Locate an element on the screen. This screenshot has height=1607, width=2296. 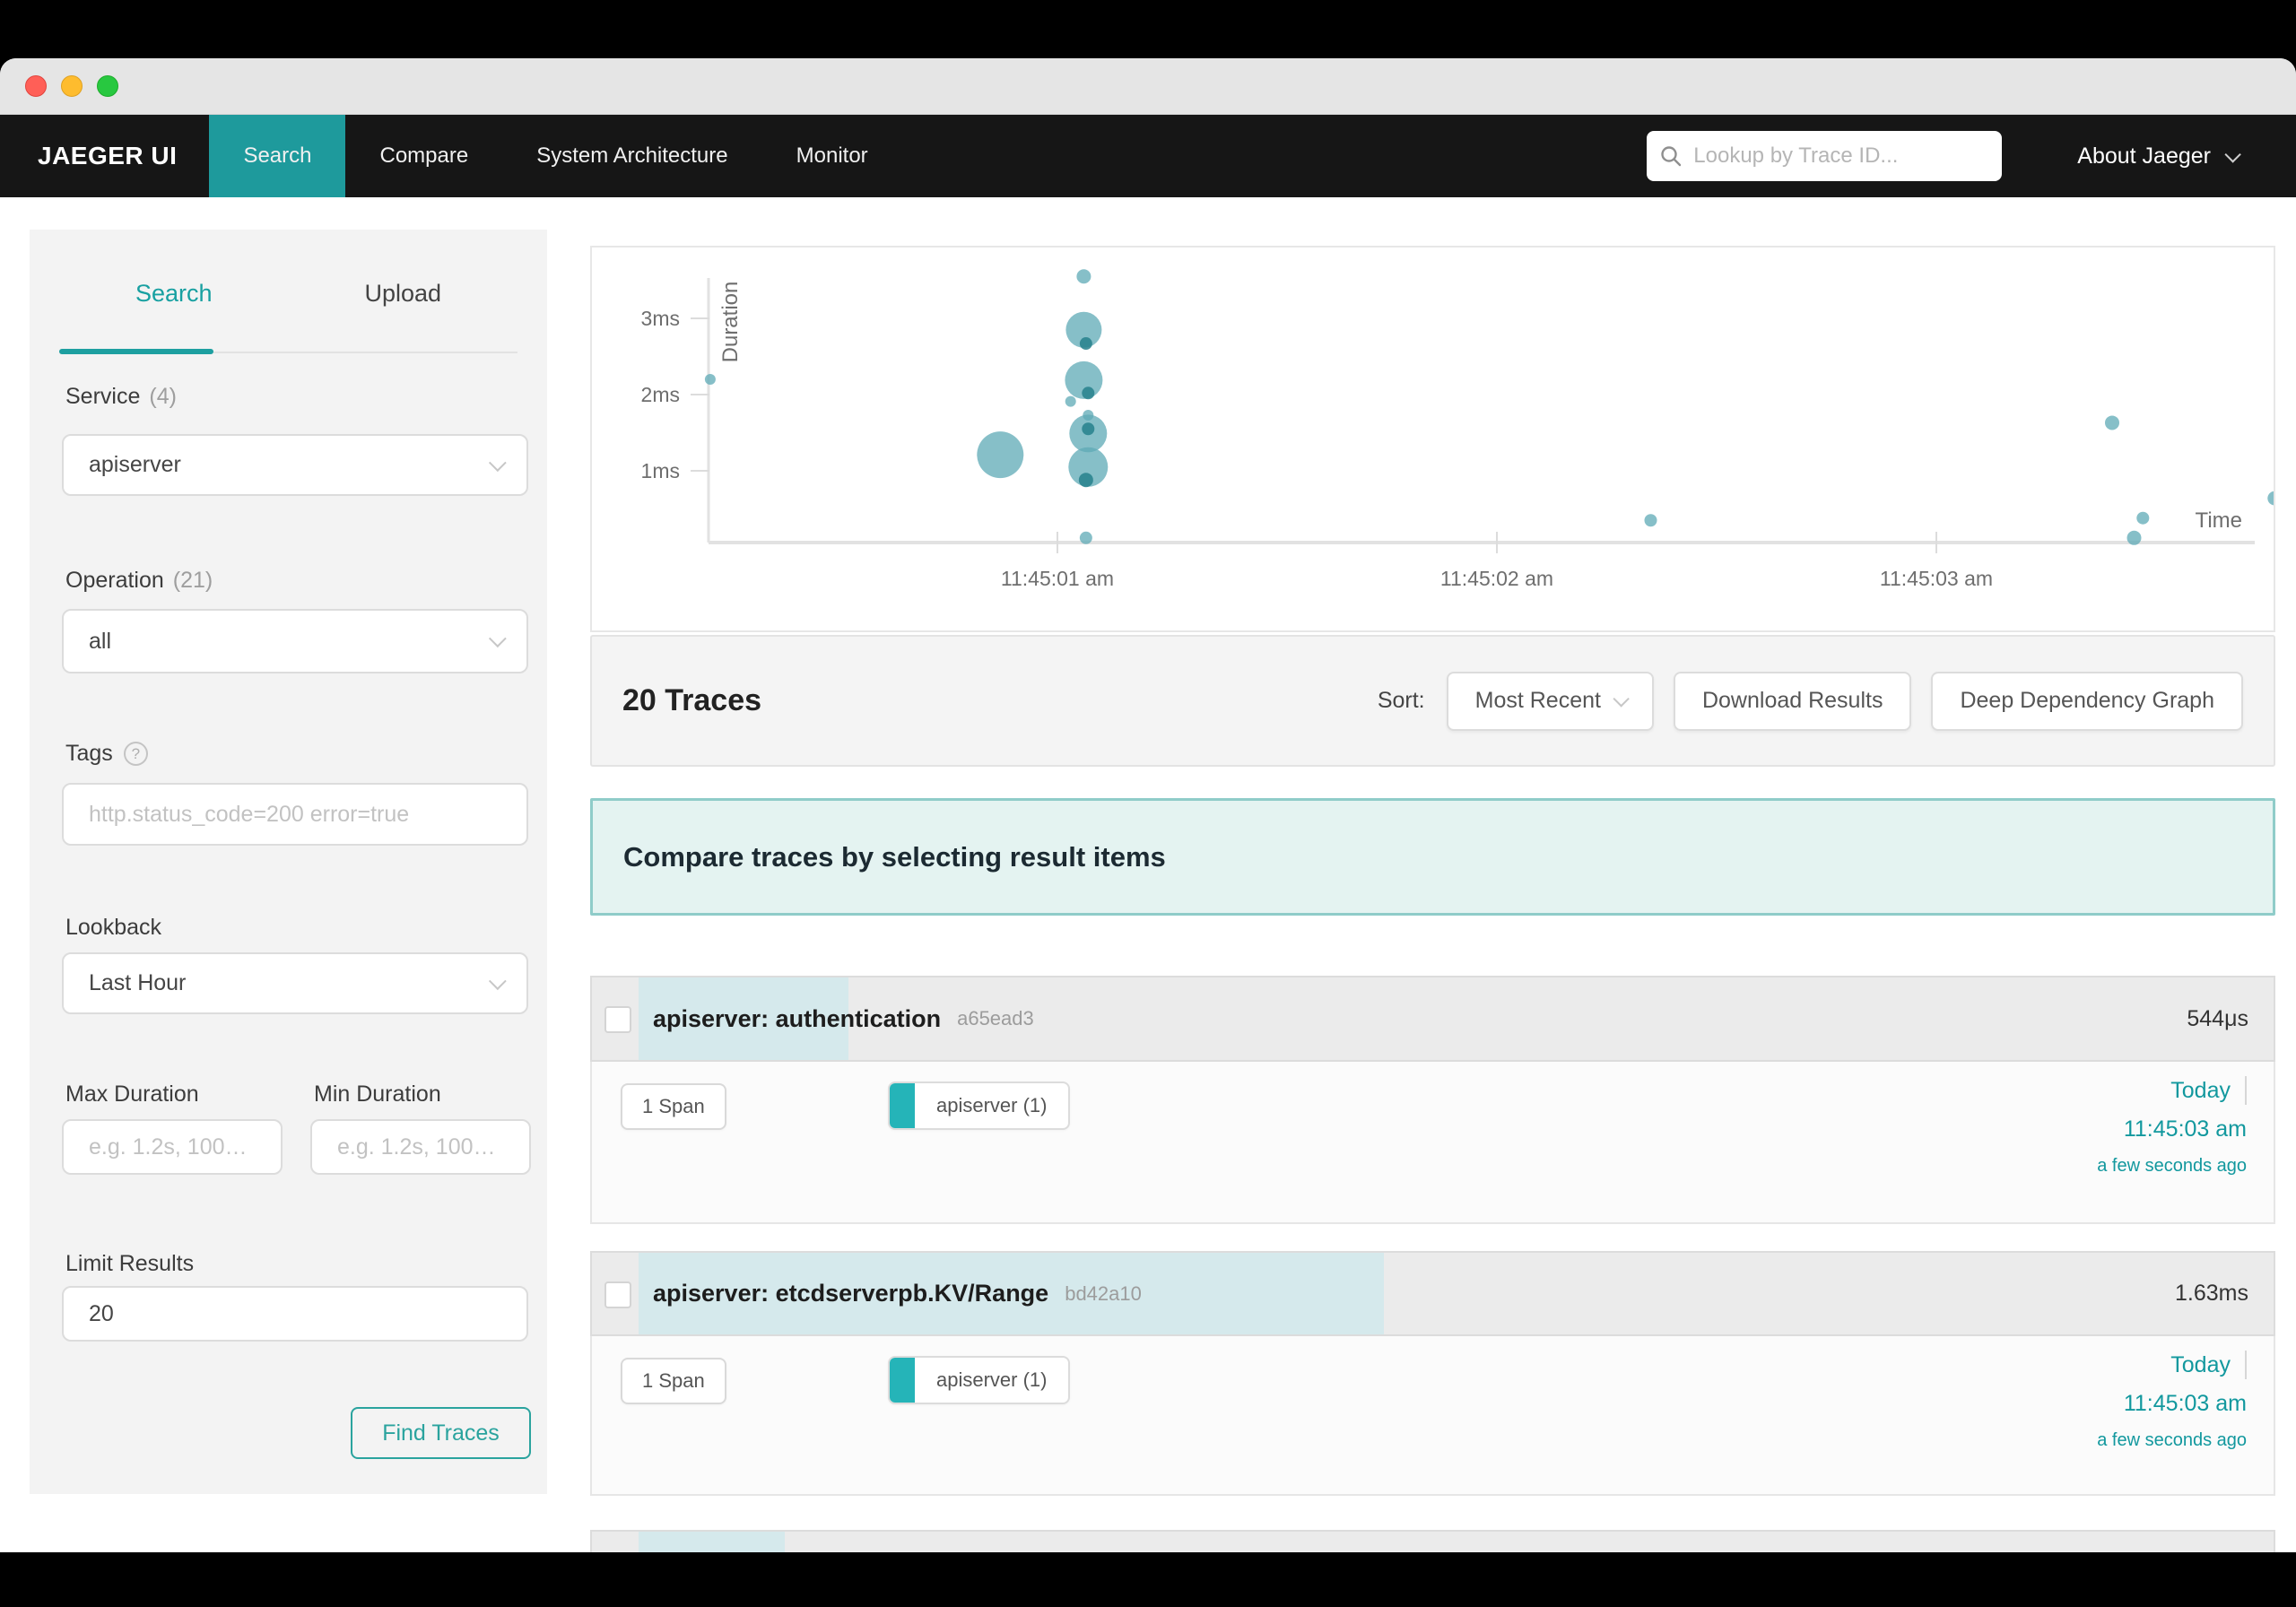
about-jaeger-label: About Jaeger is located at coordinates (2144, 156).